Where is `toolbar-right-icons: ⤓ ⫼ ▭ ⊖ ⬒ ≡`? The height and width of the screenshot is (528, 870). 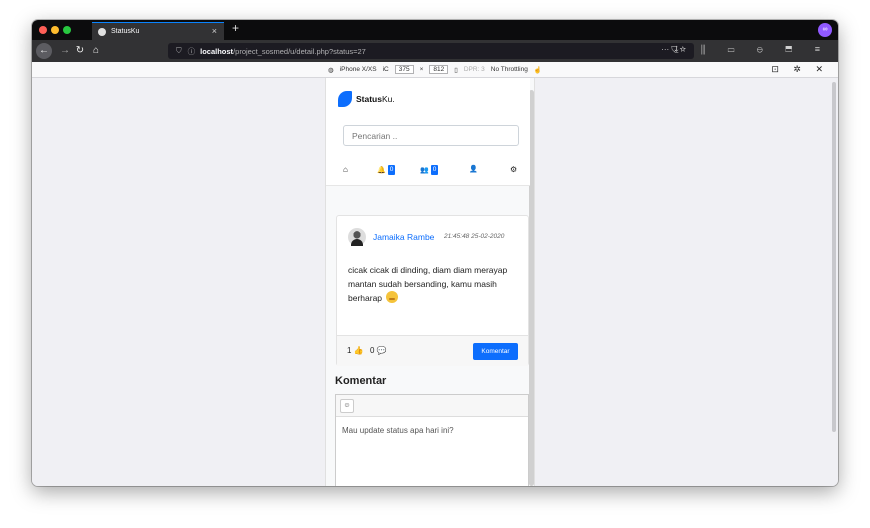
toolbar-right-icons: ⤓ ⫼ ▭ ⊖ ⬒ ≡ is located at coordinates (752, 49).